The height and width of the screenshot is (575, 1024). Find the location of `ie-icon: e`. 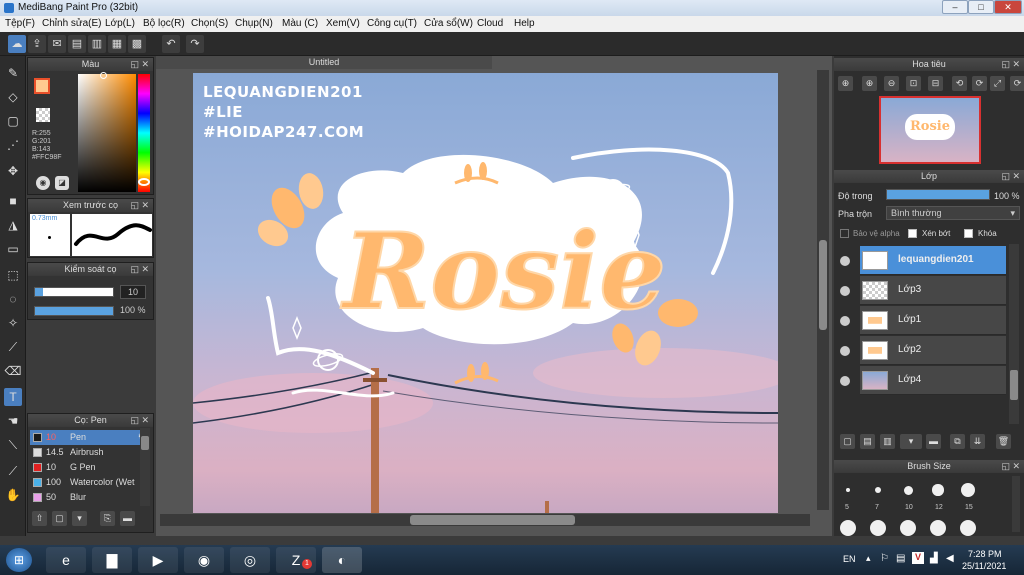

ie-icon: e is located at coordinates (66, 560).